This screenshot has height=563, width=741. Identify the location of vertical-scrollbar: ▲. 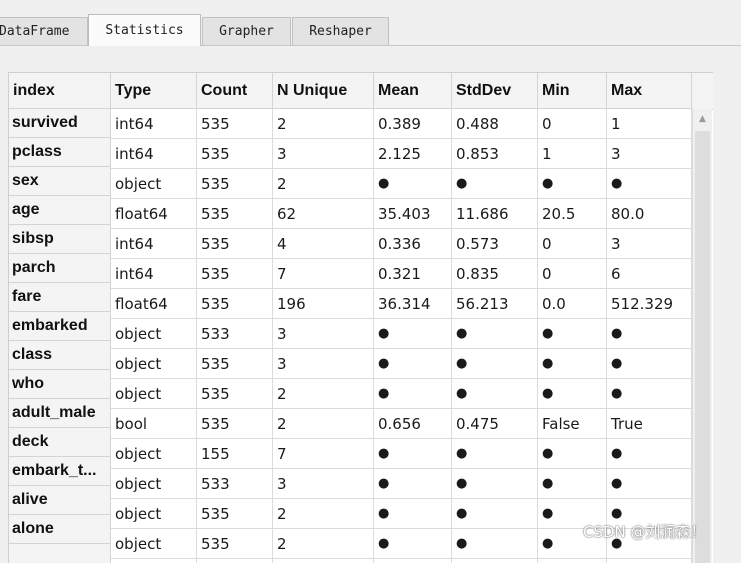
(702, 336).